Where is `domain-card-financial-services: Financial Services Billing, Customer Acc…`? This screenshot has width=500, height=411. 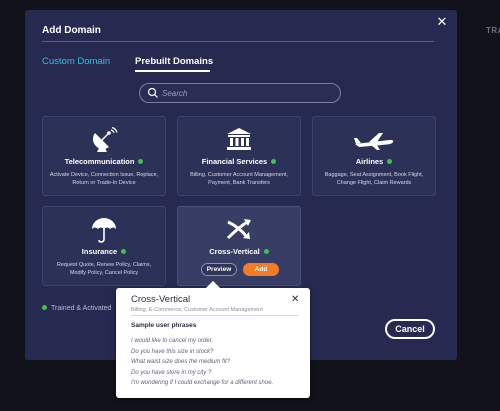 domain-card-financial-services: Financial Services Billing, Customer Acc… is located at coordinates (239, 156).